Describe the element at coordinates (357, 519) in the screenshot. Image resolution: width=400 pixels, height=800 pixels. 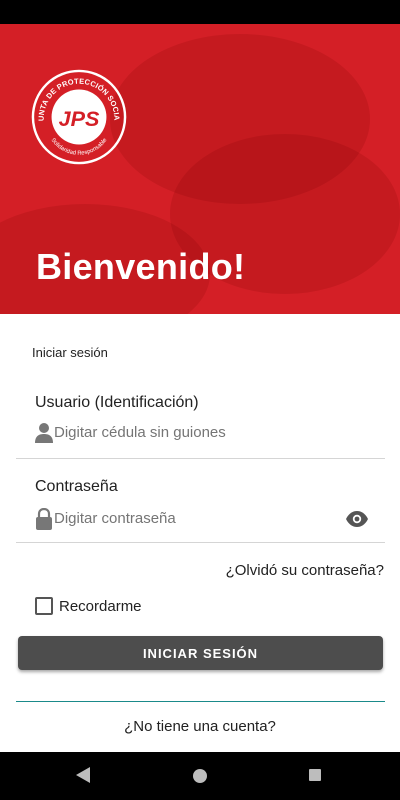
I see `eye-icon` at that location.